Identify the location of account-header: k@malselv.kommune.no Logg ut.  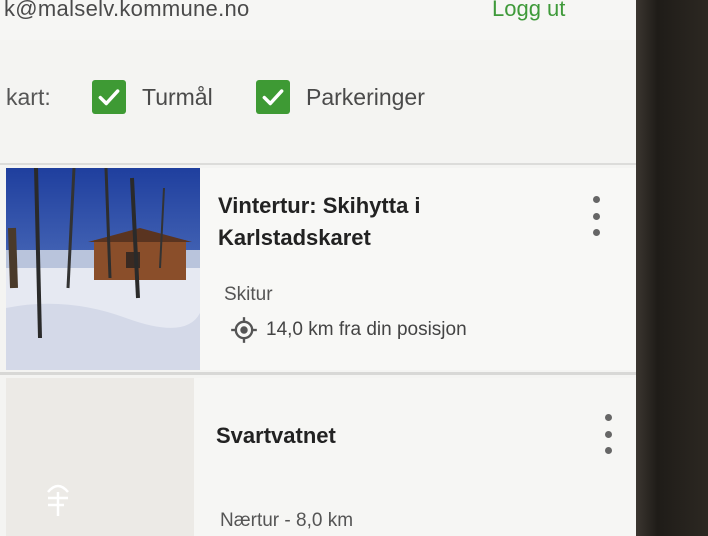
(320, 20).